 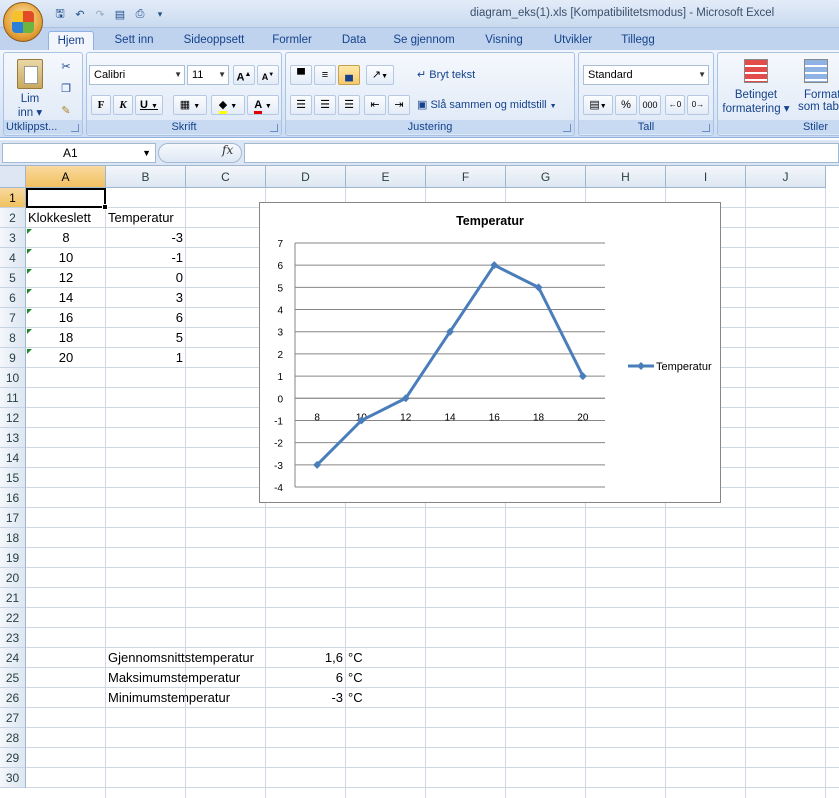 I want to click on wrap-text-button: ↵ Bryt tekst, so click(x=456, y=75).